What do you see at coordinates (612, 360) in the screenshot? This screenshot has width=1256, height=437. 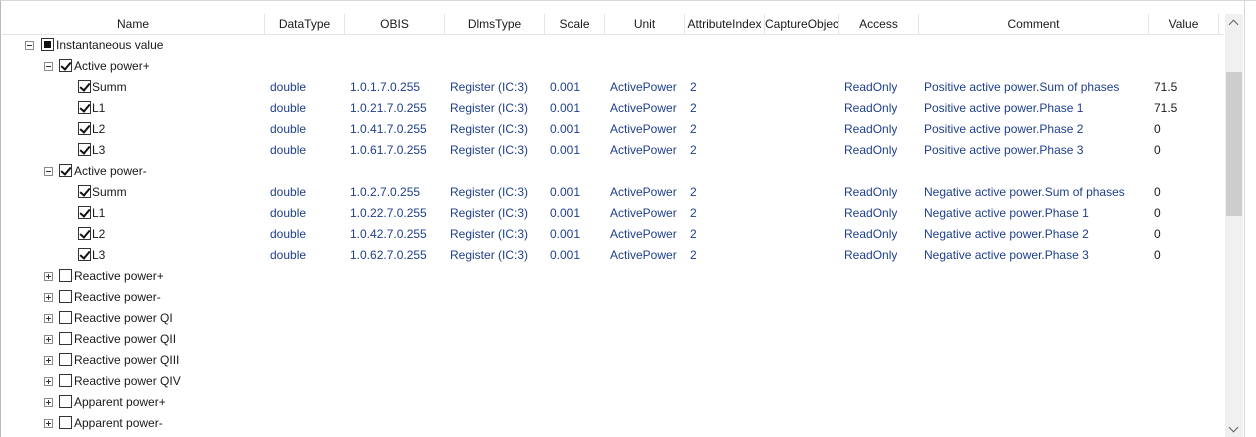 I see `tree-group-row: Reactive power QIII` at bounding box center [612, 360].